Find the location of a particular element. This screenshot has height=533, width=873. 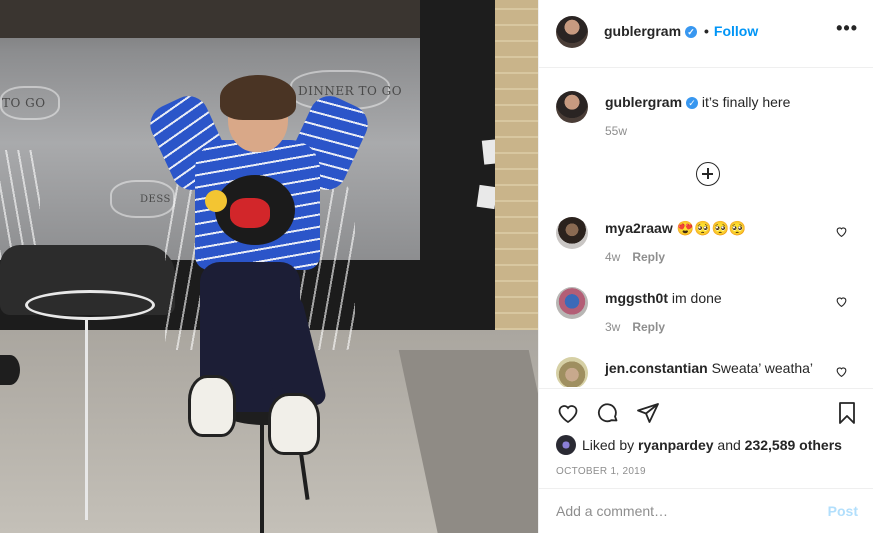

sweater-graphic-yellow is located at coordinates (216, 201).